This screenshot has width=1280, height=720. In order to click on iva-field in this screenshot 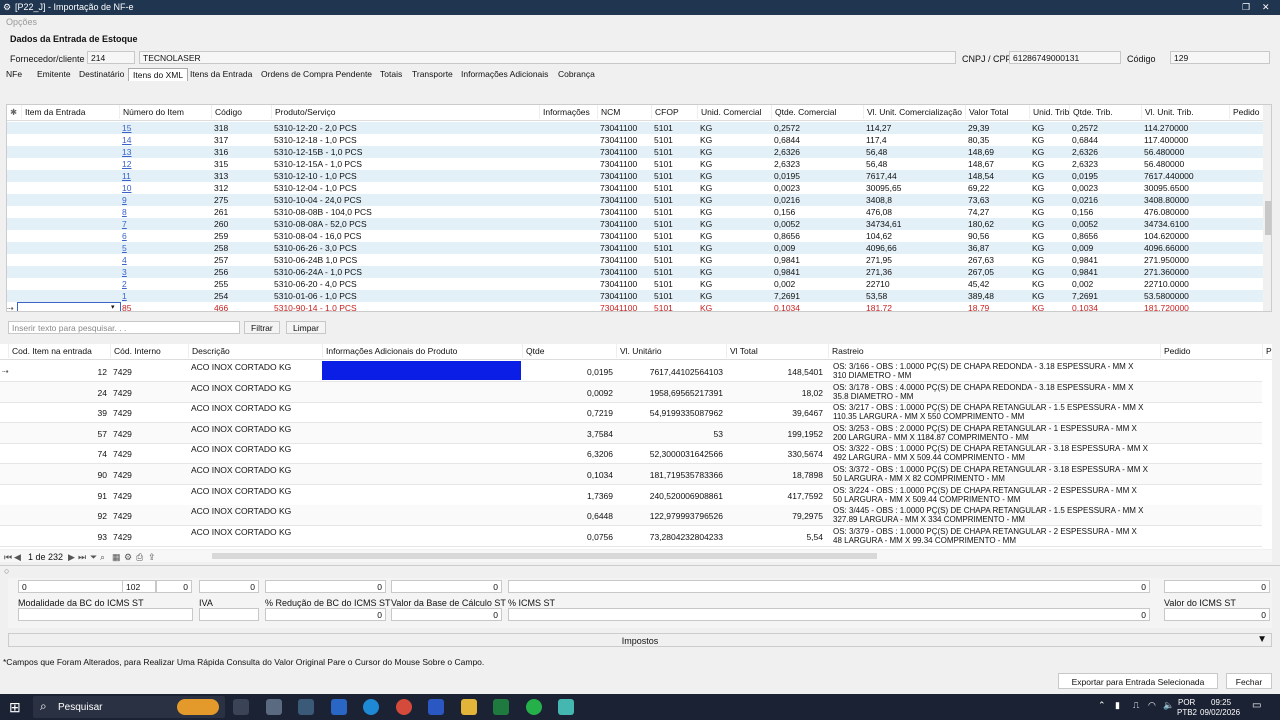, I will do `click(229, 614)`.